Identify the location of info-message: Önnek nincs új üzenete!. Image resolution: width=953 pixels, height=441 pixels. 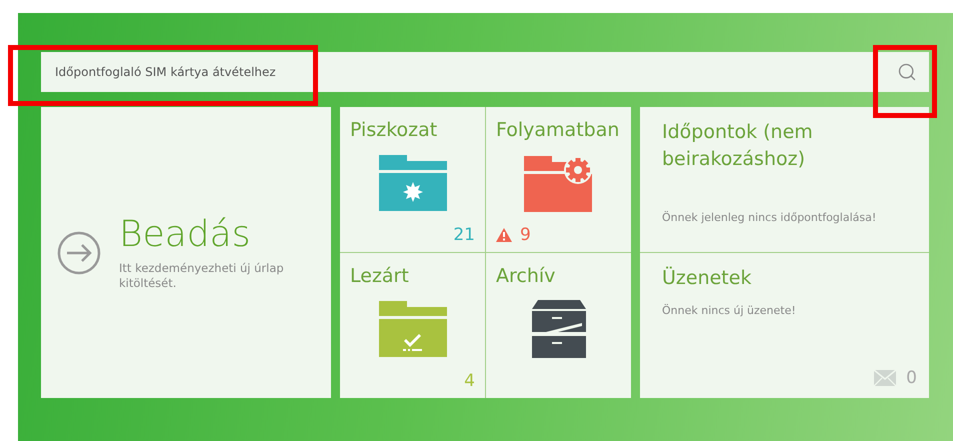
(729, 310).